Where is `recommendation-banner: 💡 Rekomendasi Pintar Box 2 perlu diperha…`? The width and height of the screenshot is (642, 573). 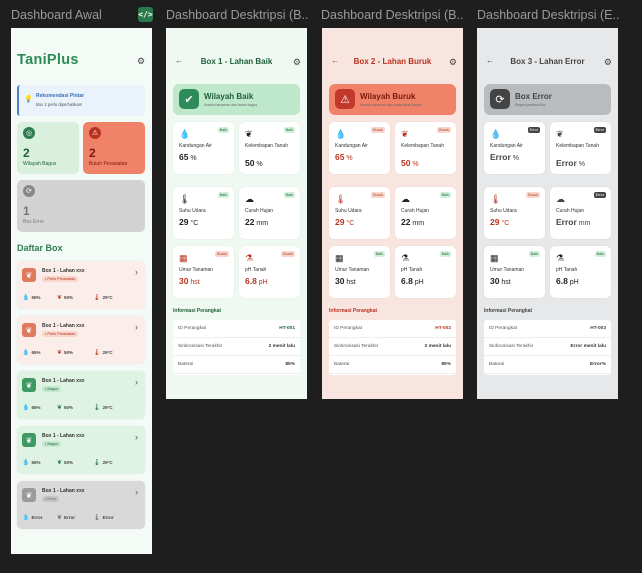 recommendation-banner: 💡 Rekomendasi Pintar Box 2 perlu diperha… is located at coordinates (81, 100).